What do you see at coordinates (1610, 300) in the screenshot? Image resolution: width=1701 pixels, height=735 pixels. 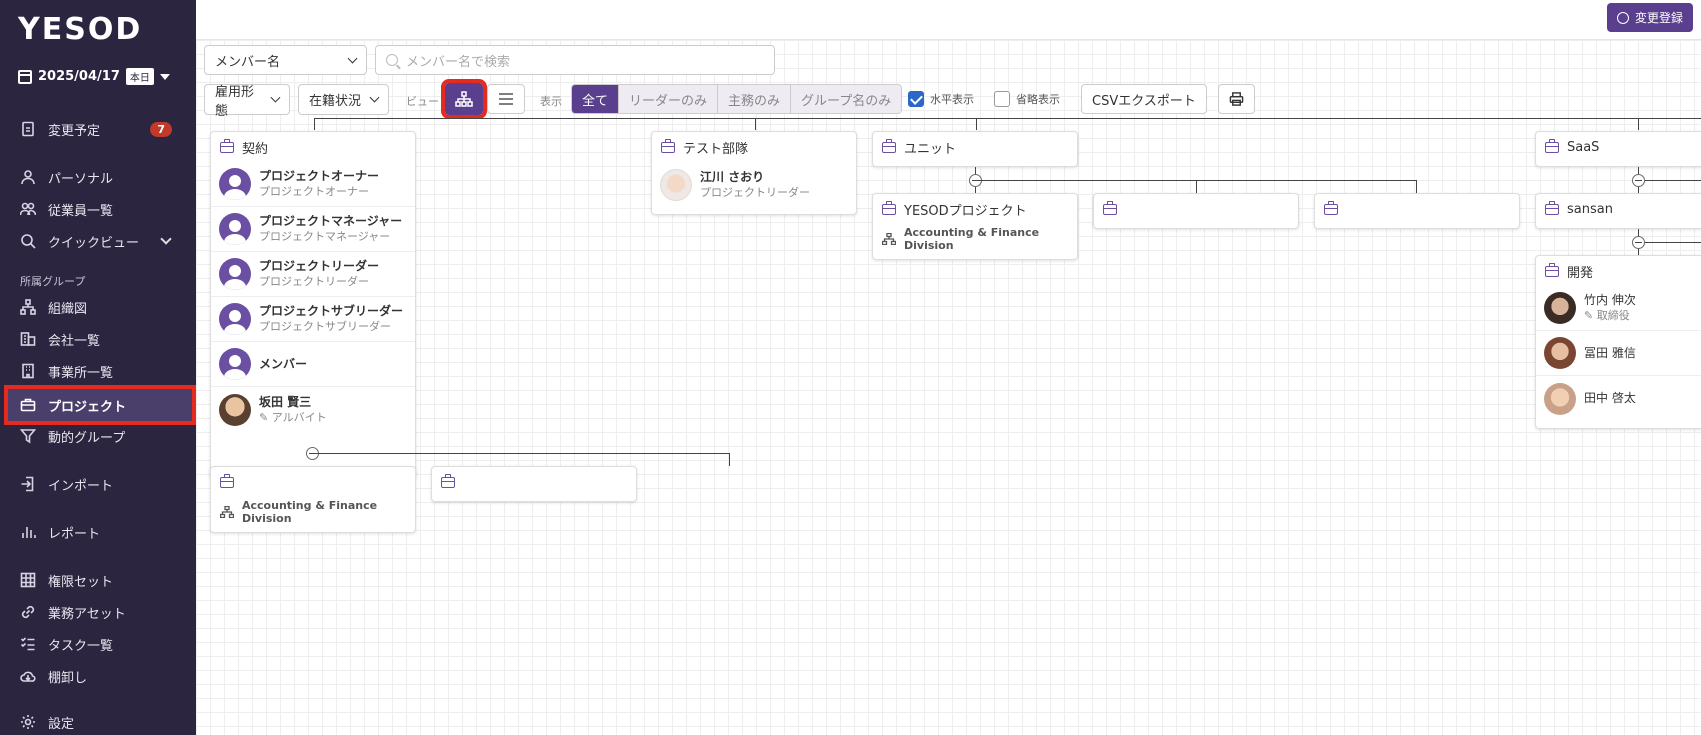 I see `member-name: 竹内 伸次` at bounding box center [1610, 300].